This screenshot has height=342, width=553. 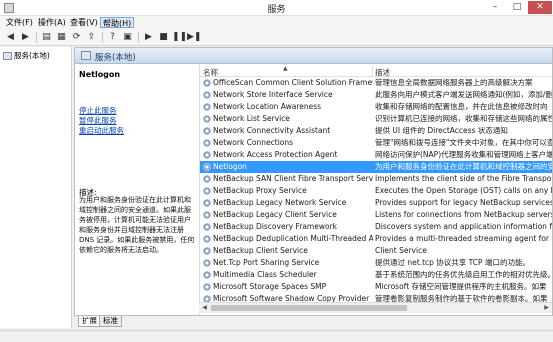 What do you see at coordinates (10, 37) in the screenshot?
I see `back-icon: ◀` at bounding box center [10, 37].